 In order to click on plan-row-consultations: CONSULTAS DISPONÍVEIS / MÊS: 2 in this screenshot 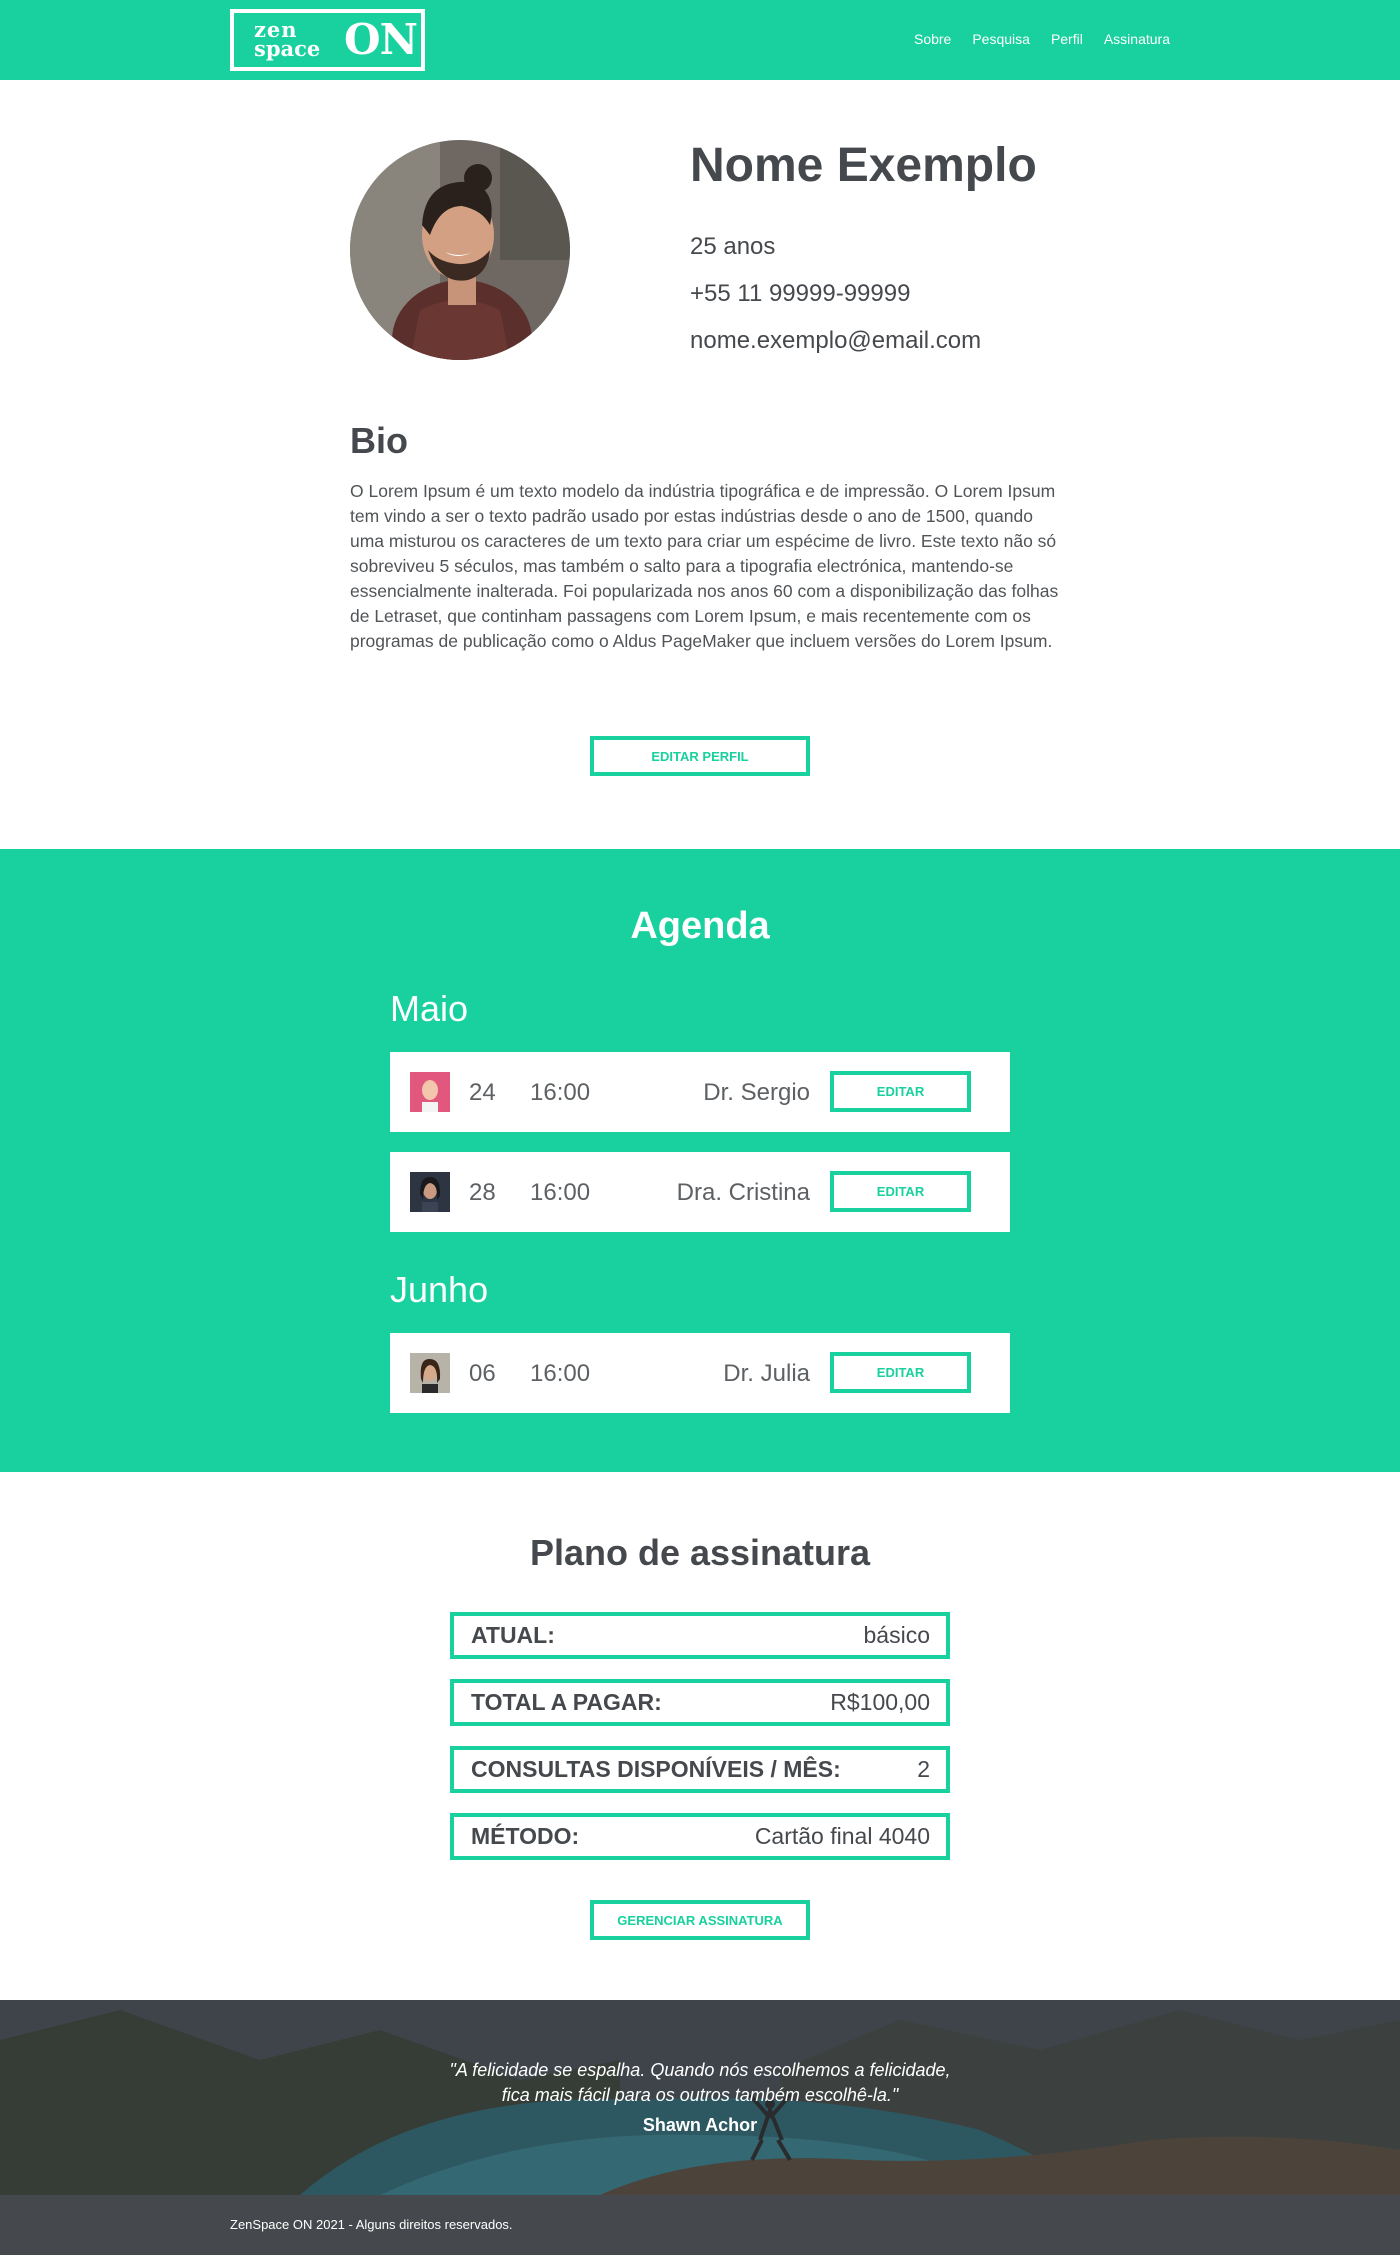, I will do `click(700, 1769)`.